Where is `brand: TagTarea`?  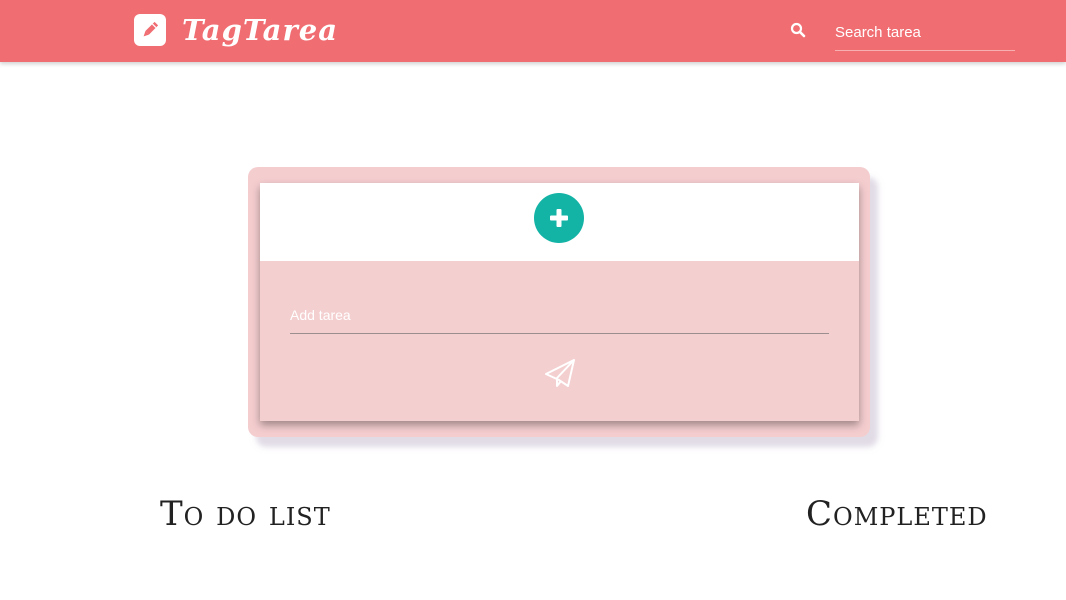 brand: TagTarea is located at coordinates (236, 30).